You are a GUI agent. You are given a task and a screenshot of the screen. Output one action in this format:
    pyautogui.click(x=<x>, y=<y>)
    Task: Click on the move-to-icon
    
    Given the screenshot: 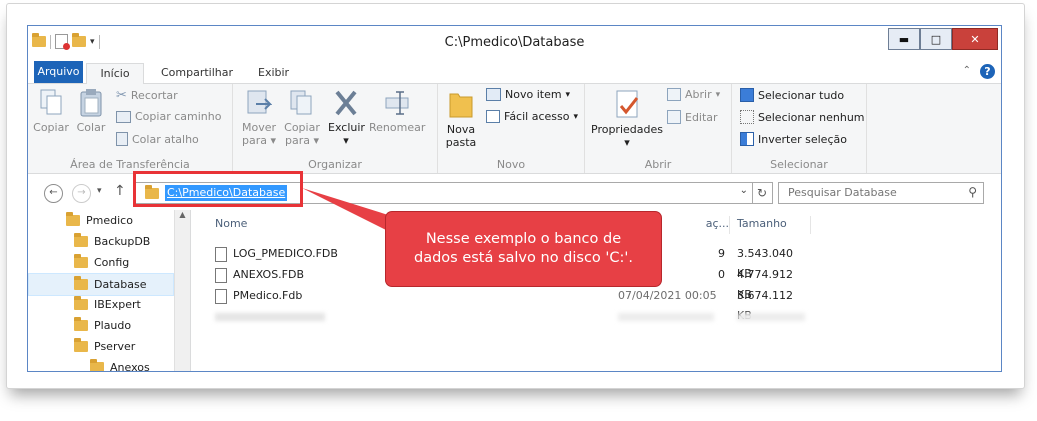 What is the action you would take?
    pyautogui.click(x=259, y=102)
    